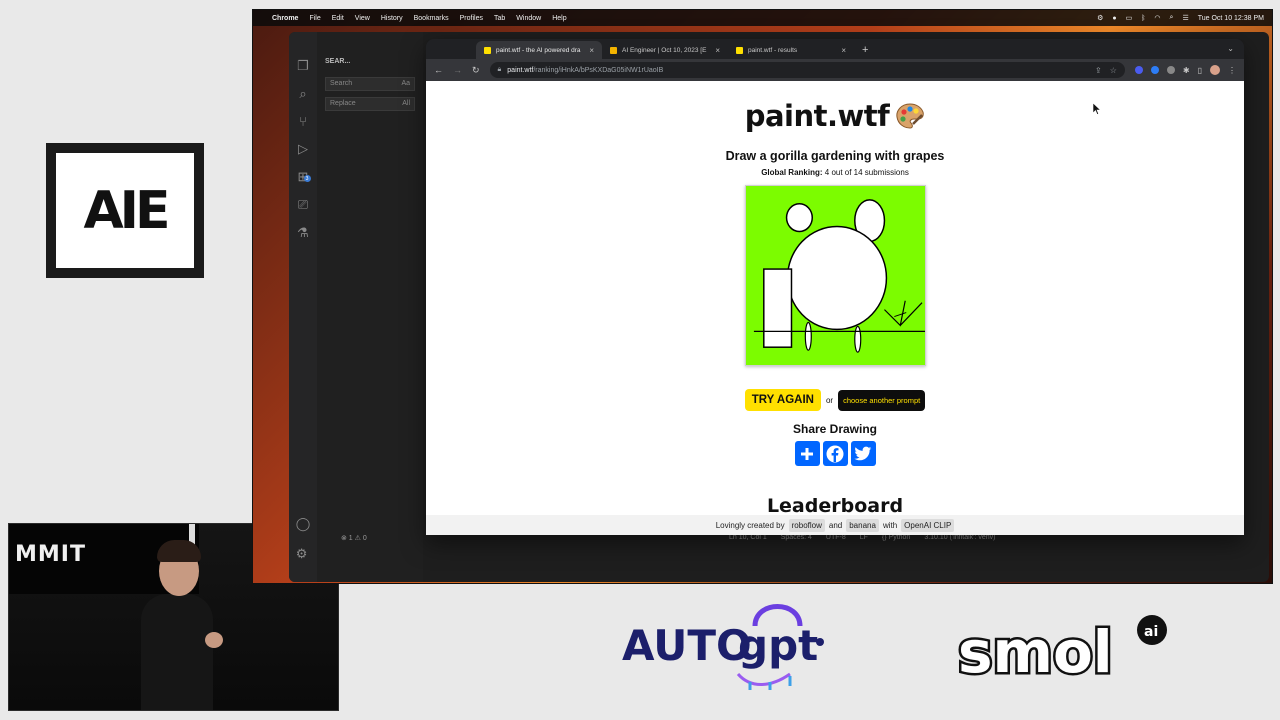 The width and height of the screenshot is (1280, 720). What do you see at coordinates (1035, 651) in the screenshot?
I see `svg-text: smol` at bounding box center [1035, 651].